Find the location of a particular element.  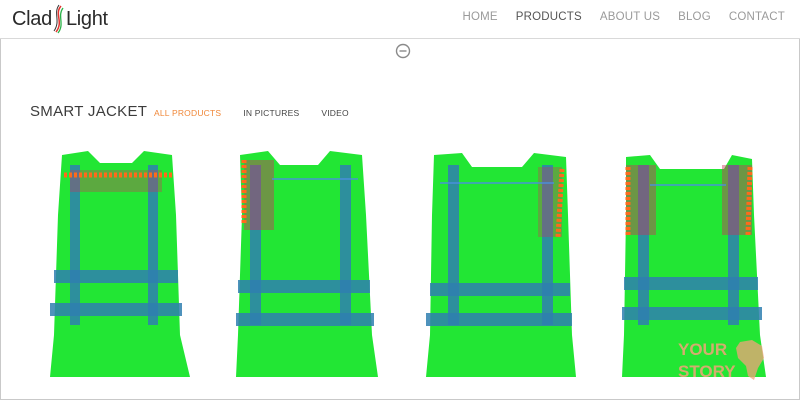

vest-left-shoulder-leds-image is located at coordinates (303, 265).